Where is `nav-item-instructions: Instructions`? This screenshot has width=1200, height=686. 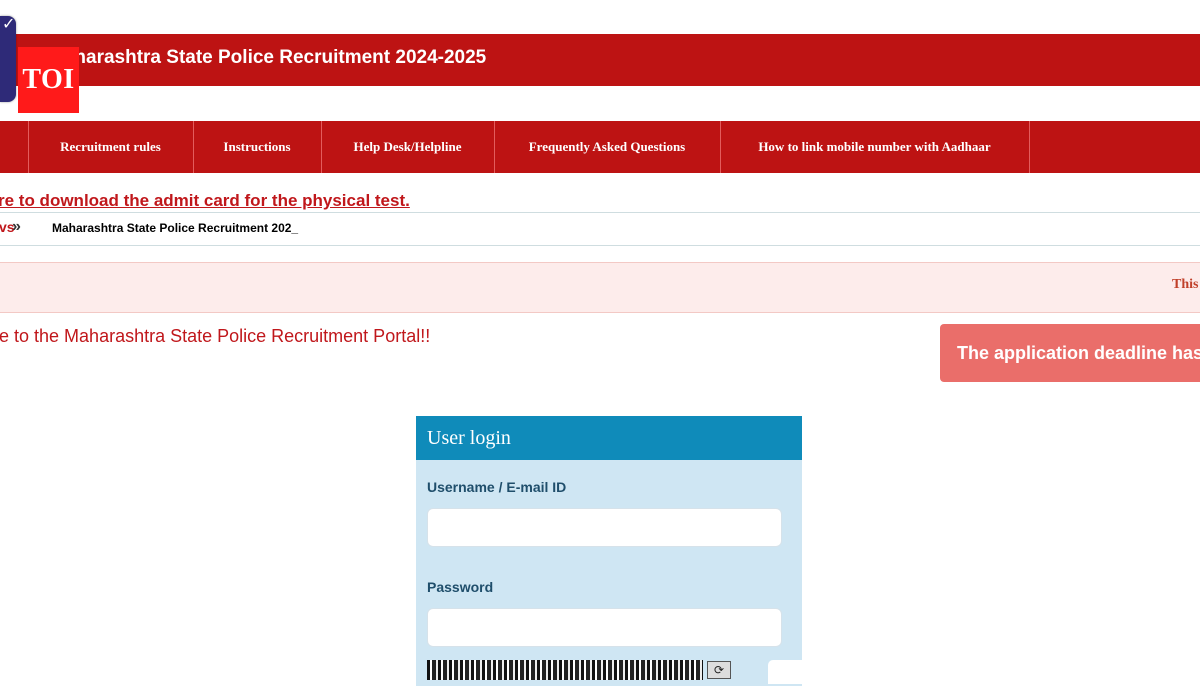
nav-item-instructions: Instructions is located at coordinates (257, 147).